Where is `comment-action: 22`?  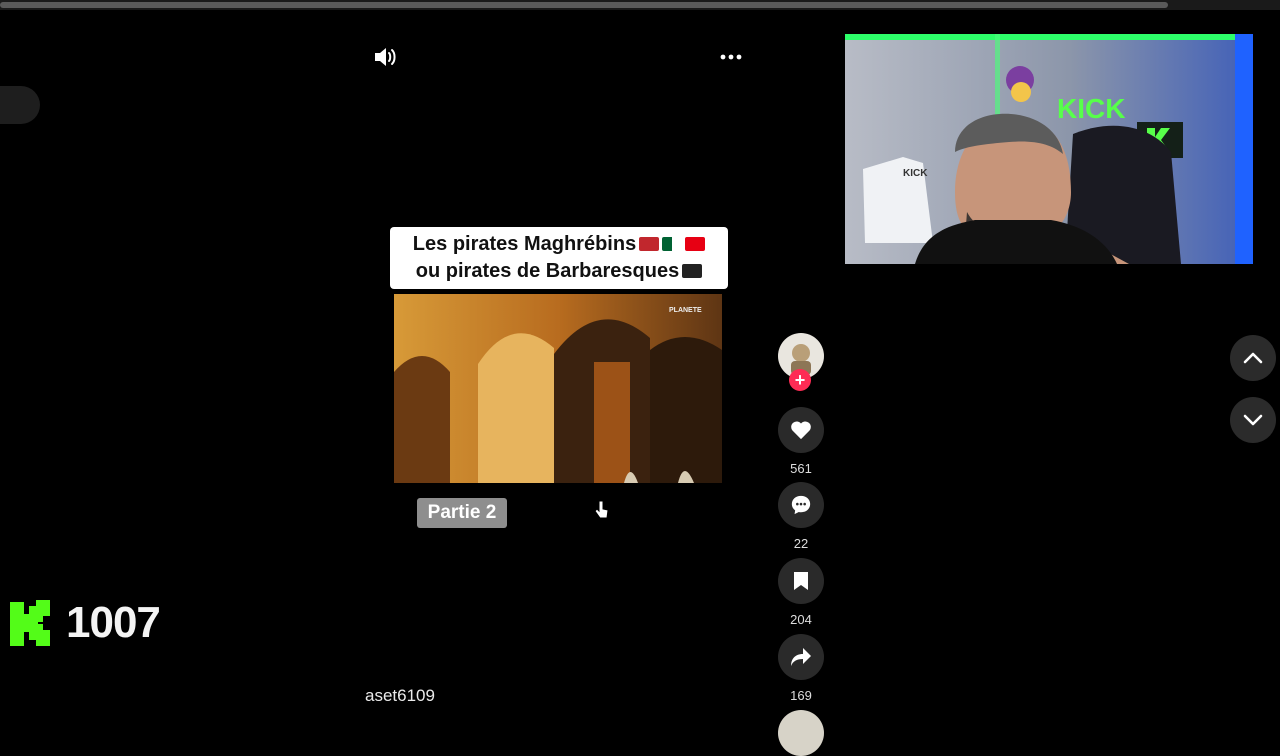 comment-action: 22 is located at coordinates (801, 516).